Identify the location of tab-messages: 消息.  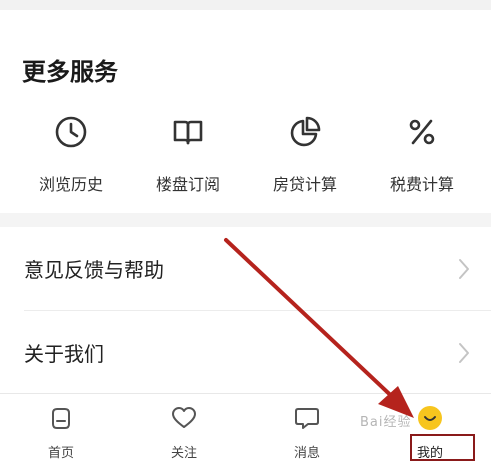
(307, 428).